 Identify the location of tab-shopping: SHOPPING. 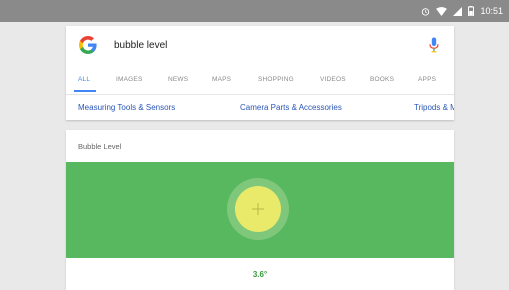
(276, 79).